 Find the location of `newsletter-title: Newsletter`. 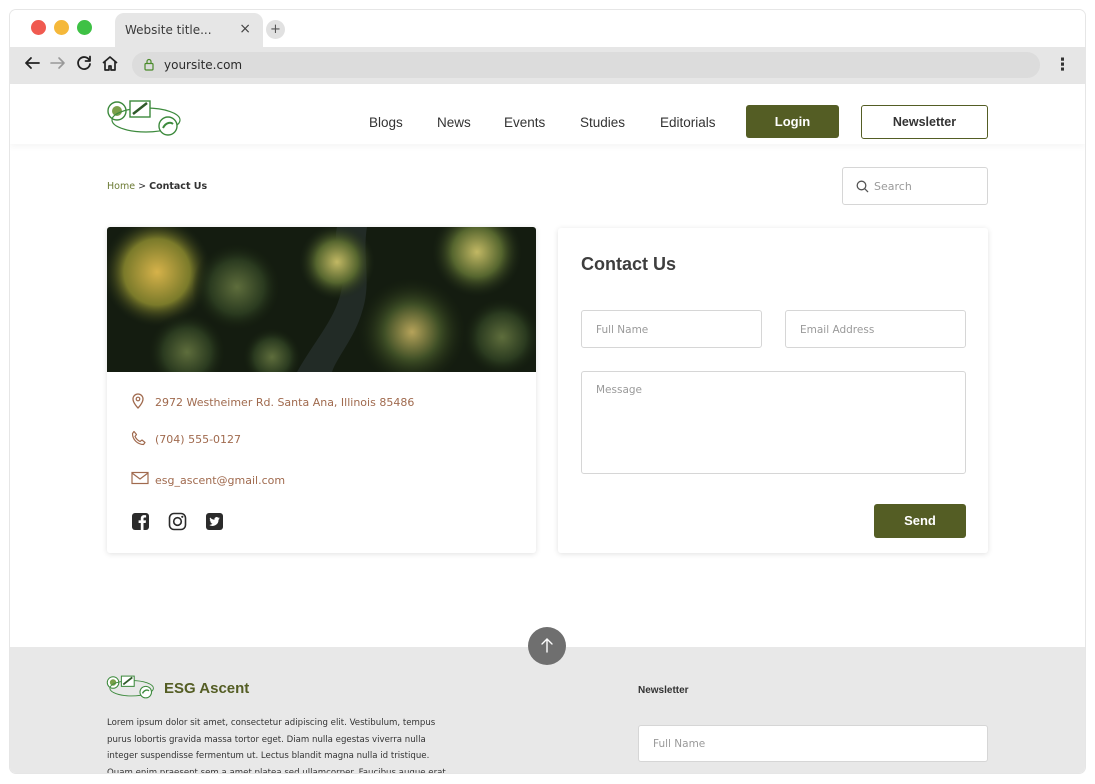

newsletter-title: Newsletter is located at coordinates (663, 690).